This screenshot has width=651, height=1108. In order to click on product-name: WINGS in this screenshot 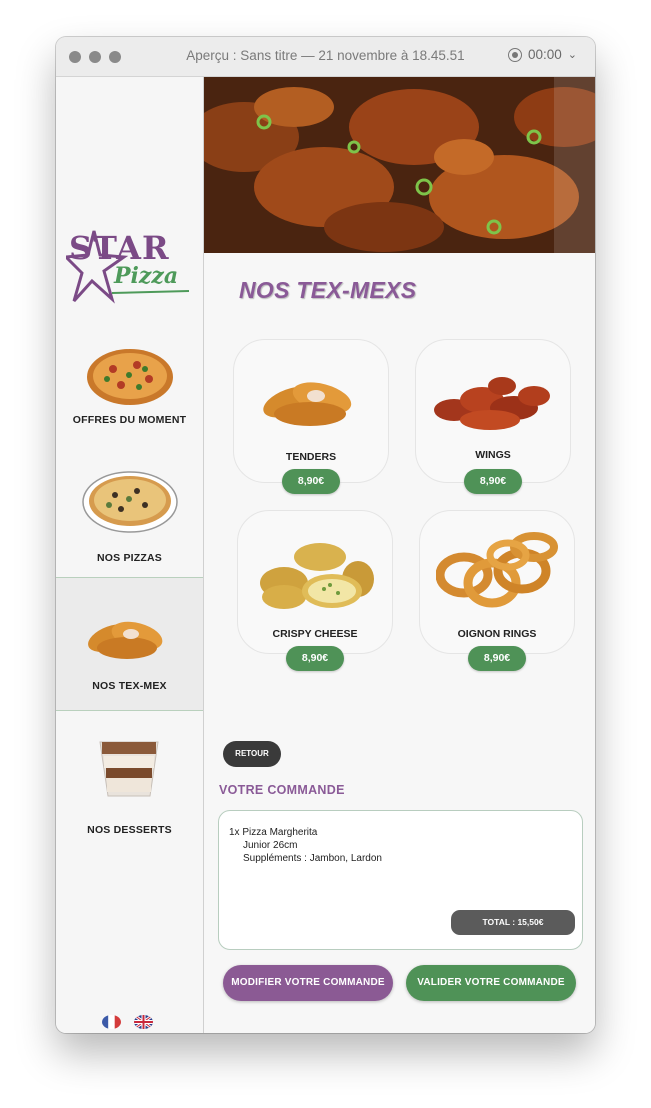, I will do `click(493, 455)`.